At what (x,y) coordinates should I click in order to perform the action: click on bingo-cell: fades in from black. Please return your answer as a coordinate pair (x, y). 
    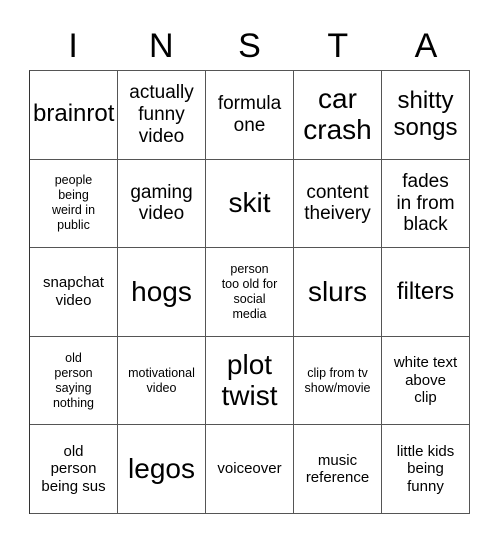
    Looking at the image, I should click on (426, 204).